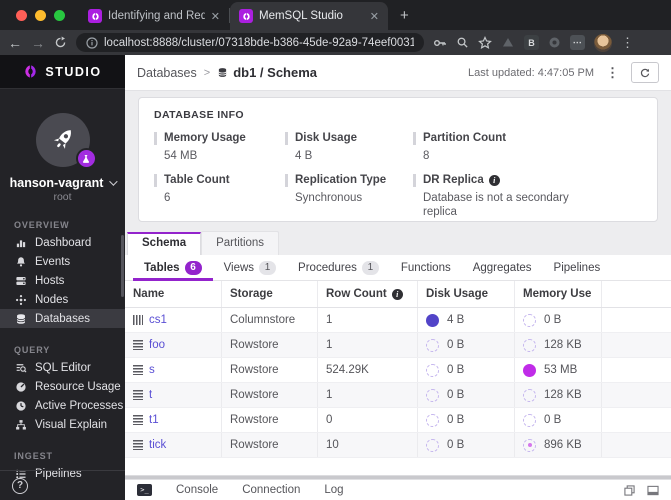  I want to click on table-name-link: t1, so click(154, 420).